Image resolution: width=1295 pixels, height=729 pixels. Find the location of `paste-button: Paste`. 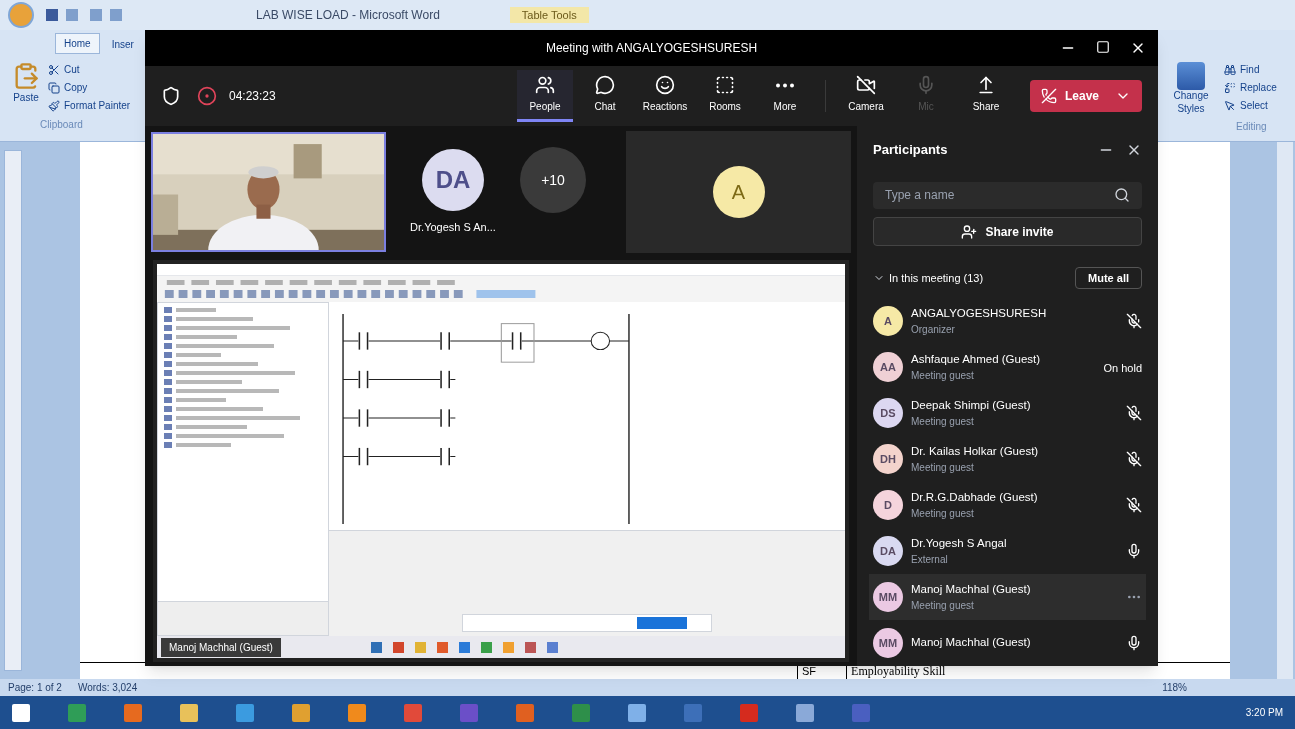

paste-button: Paste is located at coordinates (26, 97).